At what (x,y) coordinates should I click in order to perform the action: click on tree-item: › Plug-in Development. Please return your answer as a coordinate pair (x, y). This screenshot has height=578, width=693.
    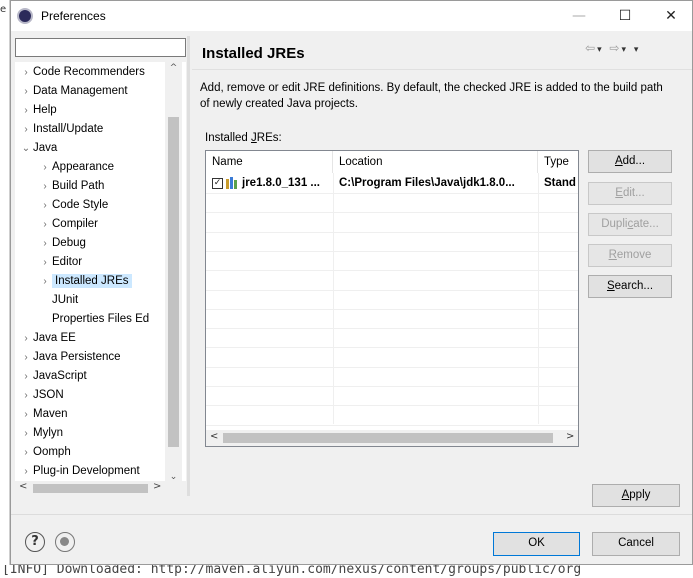
    Looking at the image, I should click on (77, 471).